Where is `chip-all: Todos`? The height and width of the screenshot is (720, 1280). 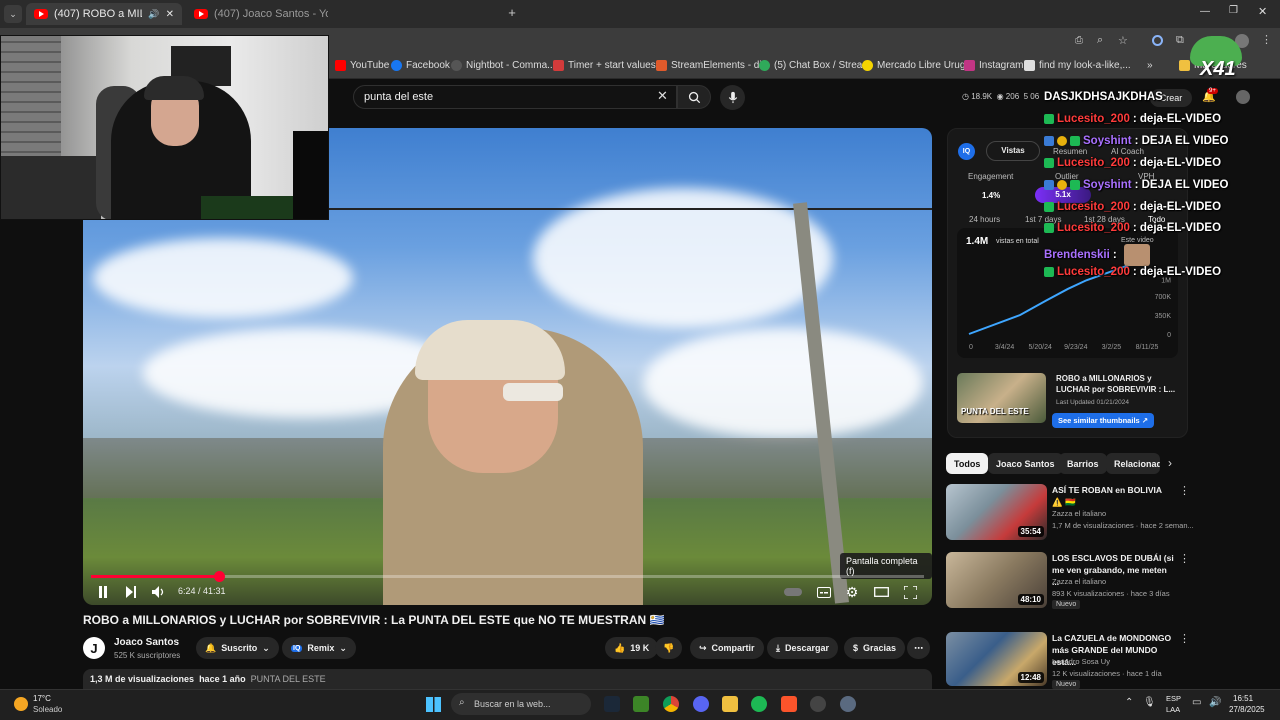
chip-all: Todos is located at coordinates (967, 463).